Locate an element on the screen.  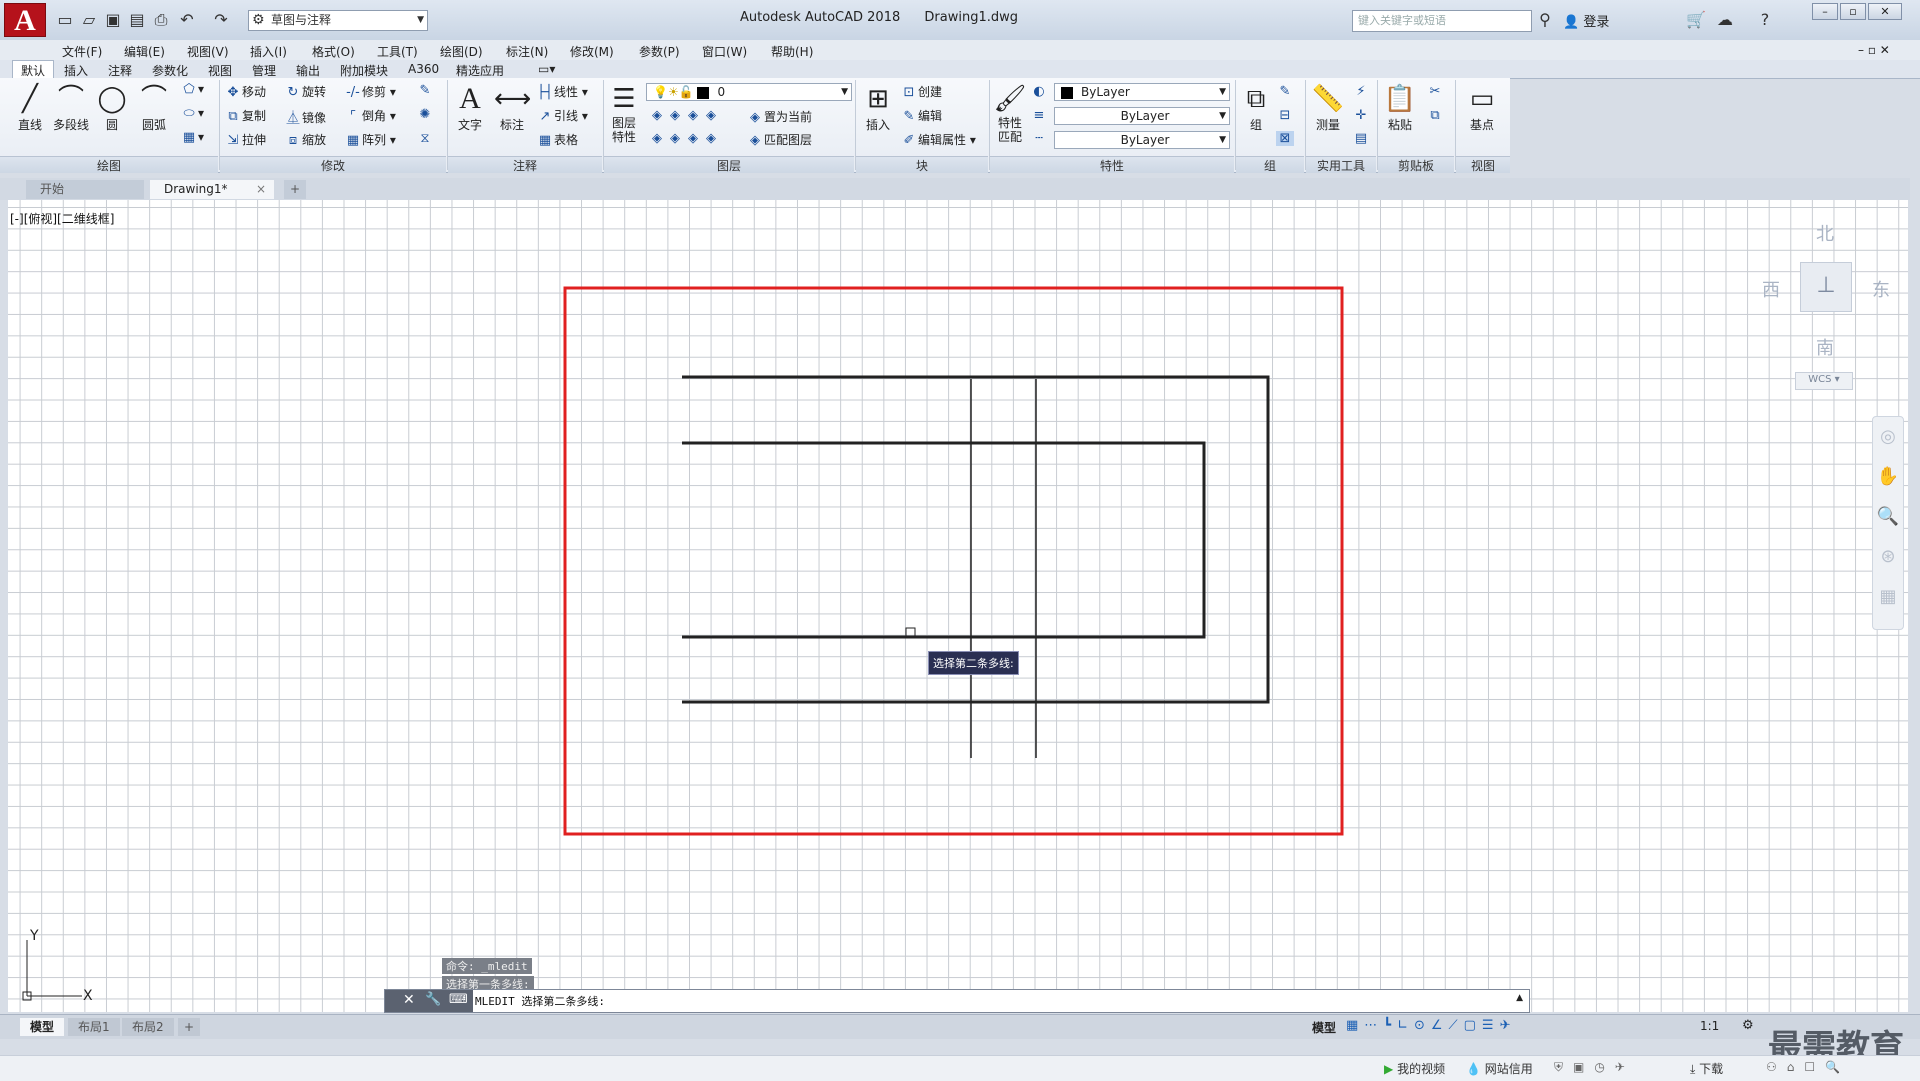
viewcube-face: ⊥ is located at coordinates (1826, 287).